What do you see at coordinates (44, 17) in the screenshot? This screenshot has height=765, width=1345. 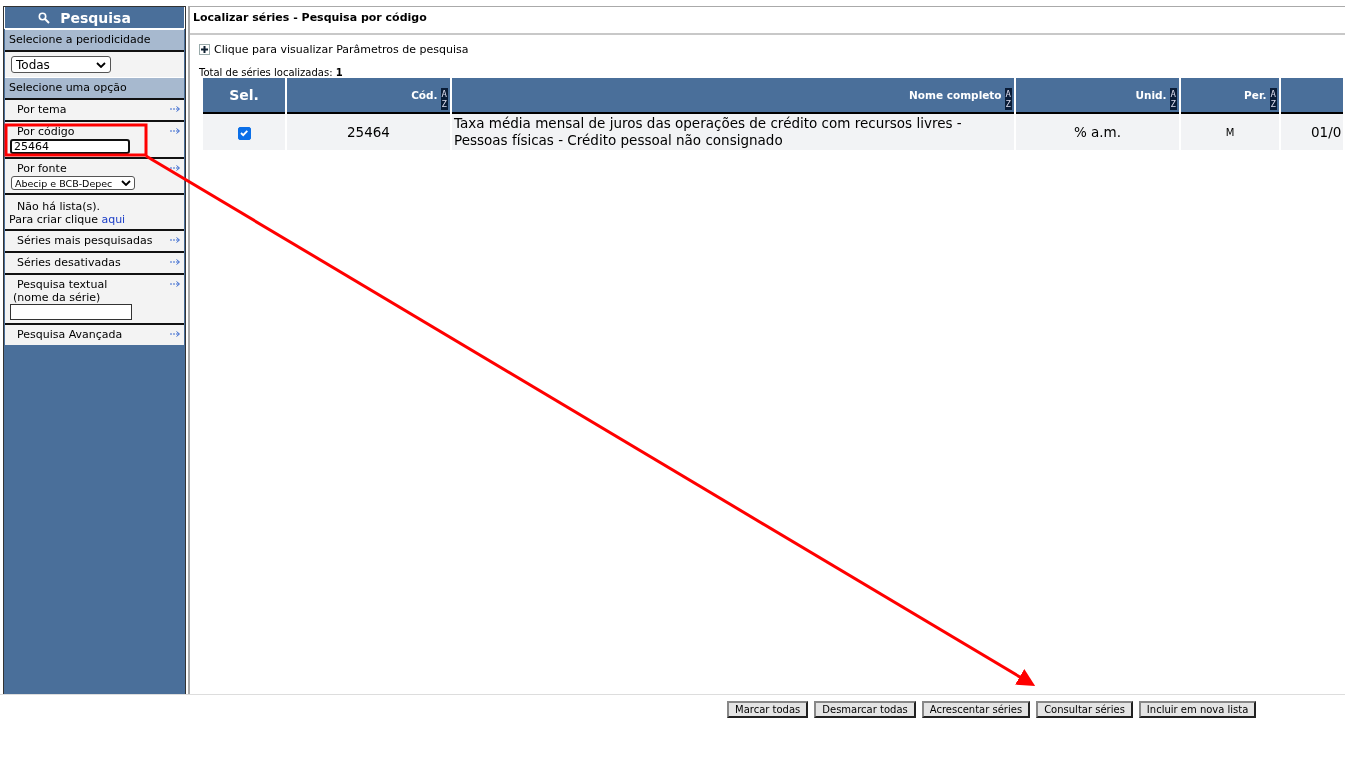 I see `search-icon` at bounding box center [44, 17].